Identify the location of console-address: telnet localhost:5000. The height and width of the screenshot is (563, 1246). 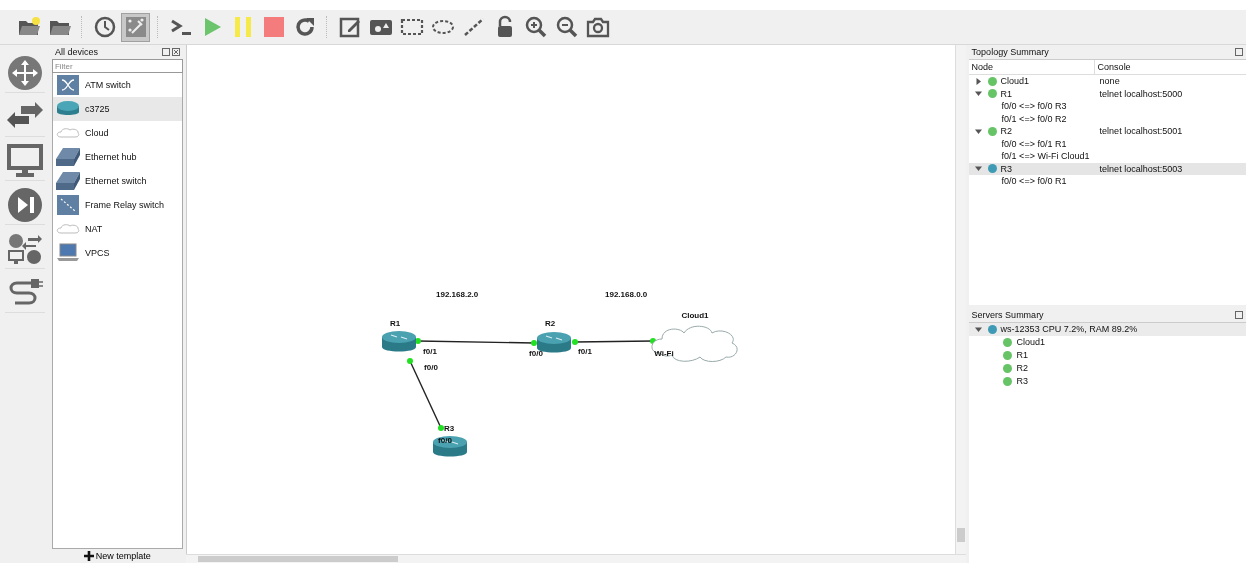
(1140, 93).